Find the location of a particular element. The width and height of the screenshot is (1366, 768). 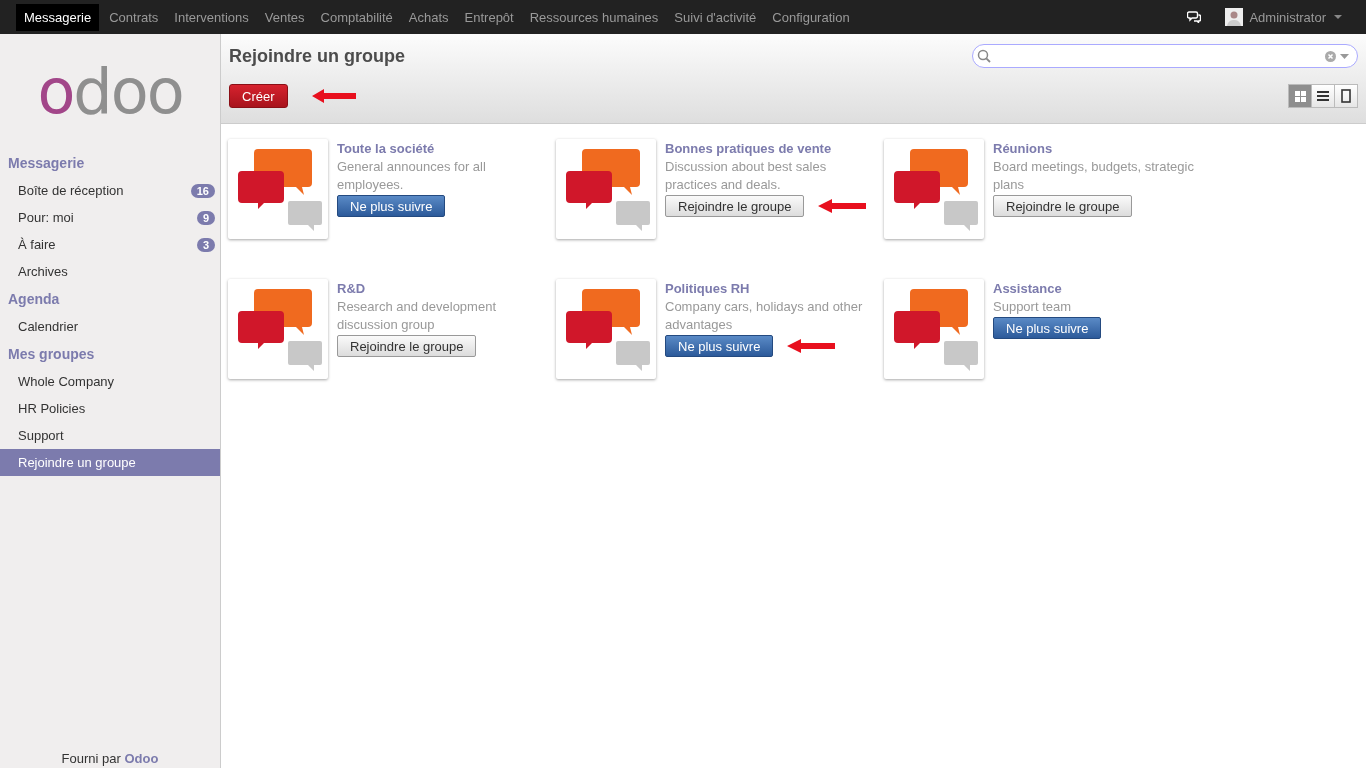

group-name: Toute la société is located at coordinates (386, 149).